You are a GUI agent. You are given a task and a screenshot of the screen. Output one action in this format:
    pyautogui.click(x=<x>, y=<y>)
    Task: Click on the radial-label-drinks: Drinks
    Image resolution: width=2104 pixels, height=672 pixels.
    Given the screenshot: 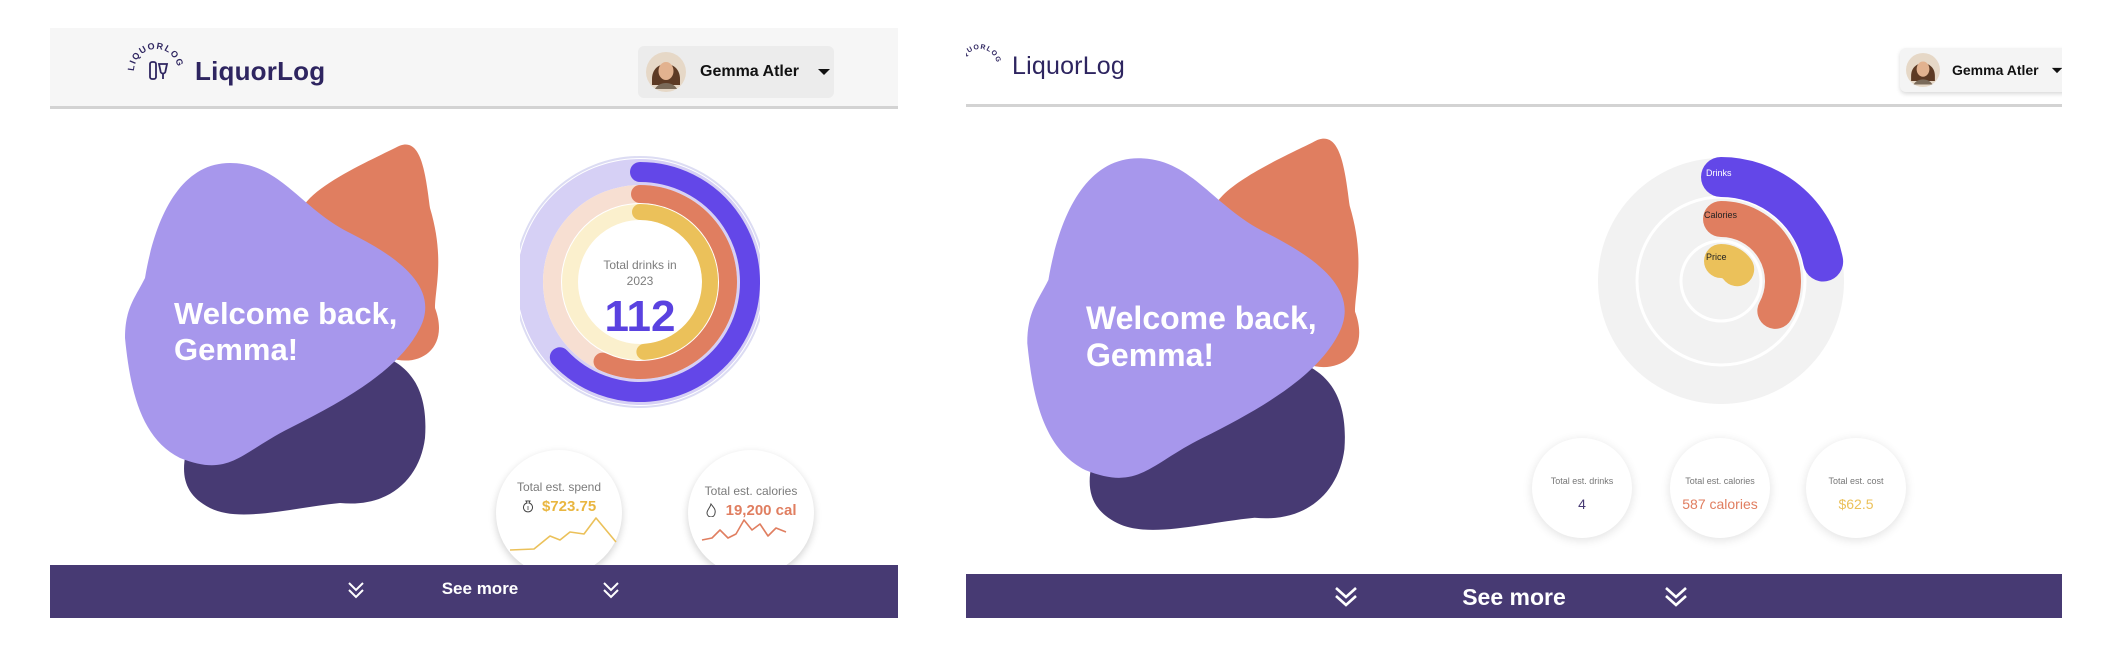 What is the action you would take?
    pyautogui.click(x=1719, y=173)
    